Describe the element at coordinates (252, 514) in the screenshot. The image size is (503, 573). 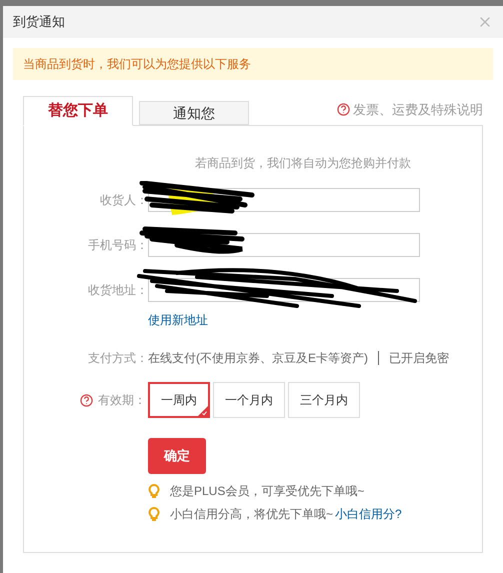
I see `tip-text: 小白信用分高，将优先下单哦~` at that location.